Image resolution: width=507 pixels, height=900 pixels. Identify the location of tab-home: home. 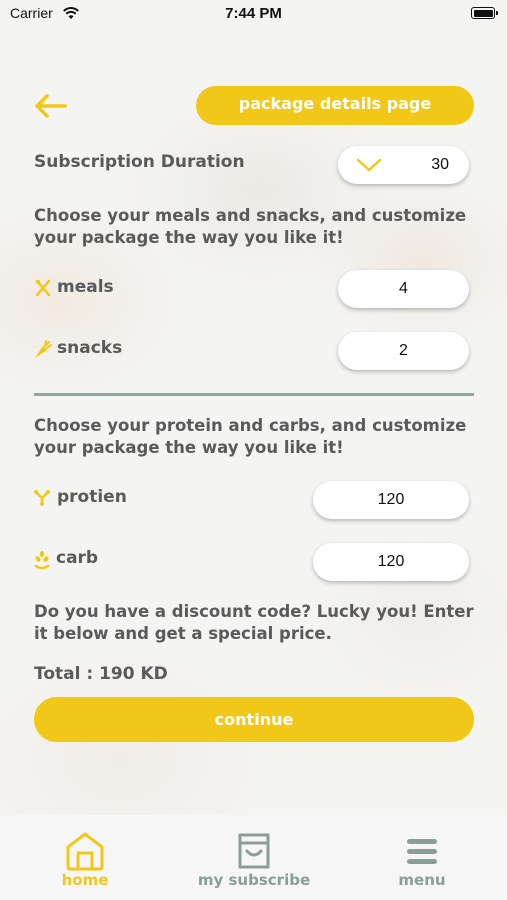
(85, 857).